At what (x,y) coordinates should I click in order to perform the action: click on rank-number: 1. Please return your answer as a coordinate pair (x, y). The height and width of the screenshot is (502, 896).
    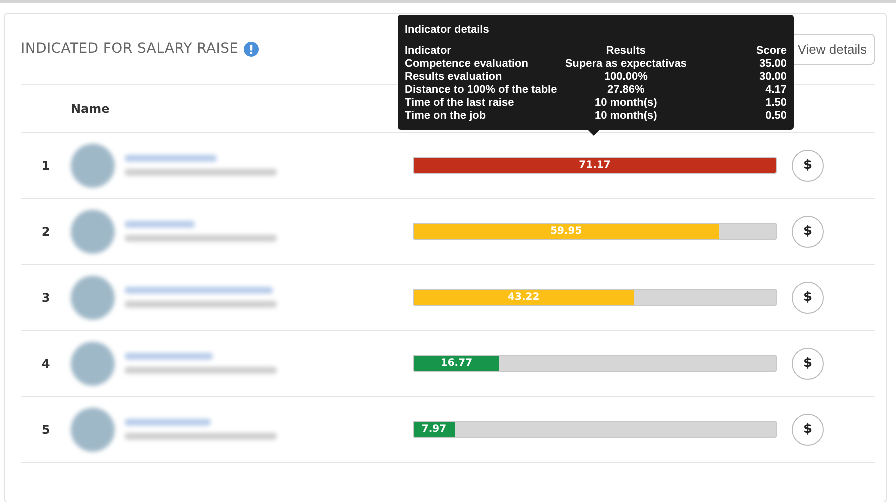
    Looking at the image, I should click on (46, 165).